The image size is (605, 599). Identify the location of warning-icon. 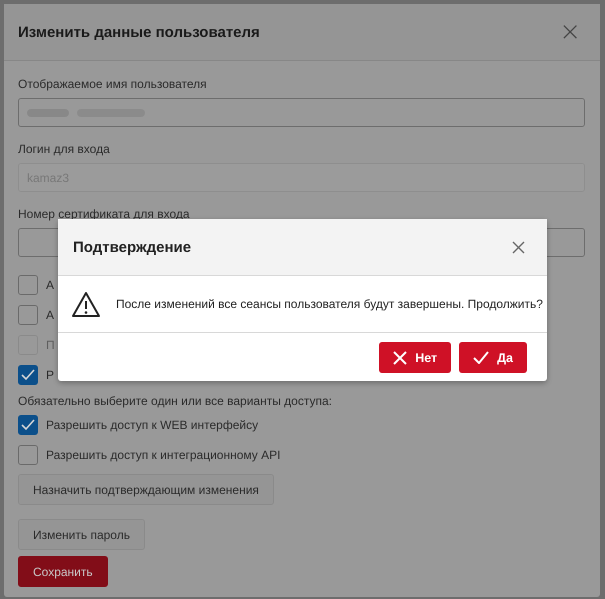
(86, 304).